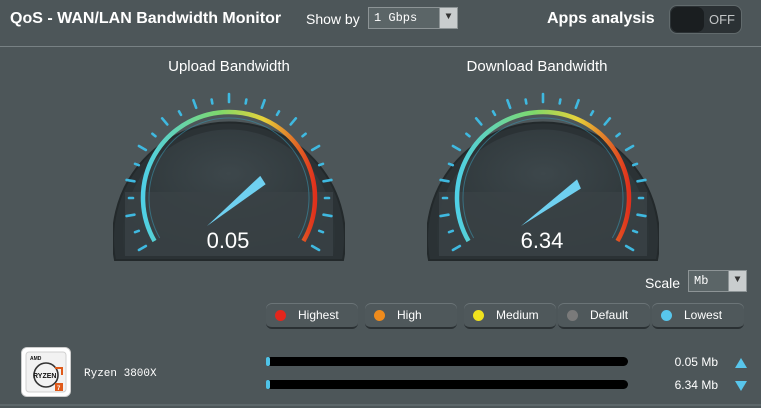 Image resolution: width=761 pixels, height=408 pixels. What do you see at coordinates (542, 240) in the screenshot?
I see `download-gauge-value: 6.34` at bounding box center [542, 240].